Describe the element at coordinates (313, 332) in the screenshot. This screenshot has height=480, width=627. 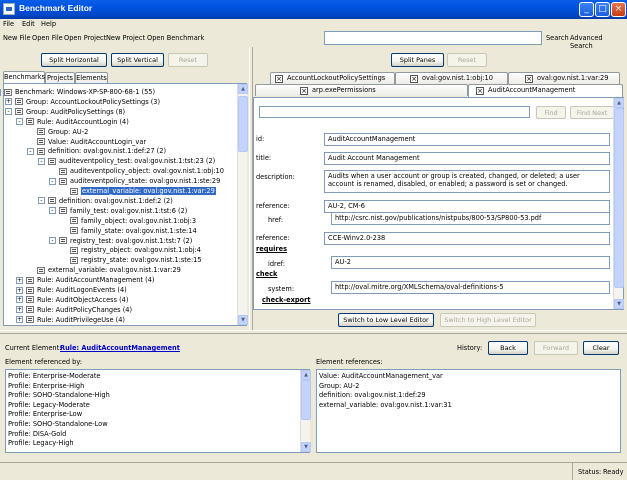
I see `horizontal-split-divider` at that location.